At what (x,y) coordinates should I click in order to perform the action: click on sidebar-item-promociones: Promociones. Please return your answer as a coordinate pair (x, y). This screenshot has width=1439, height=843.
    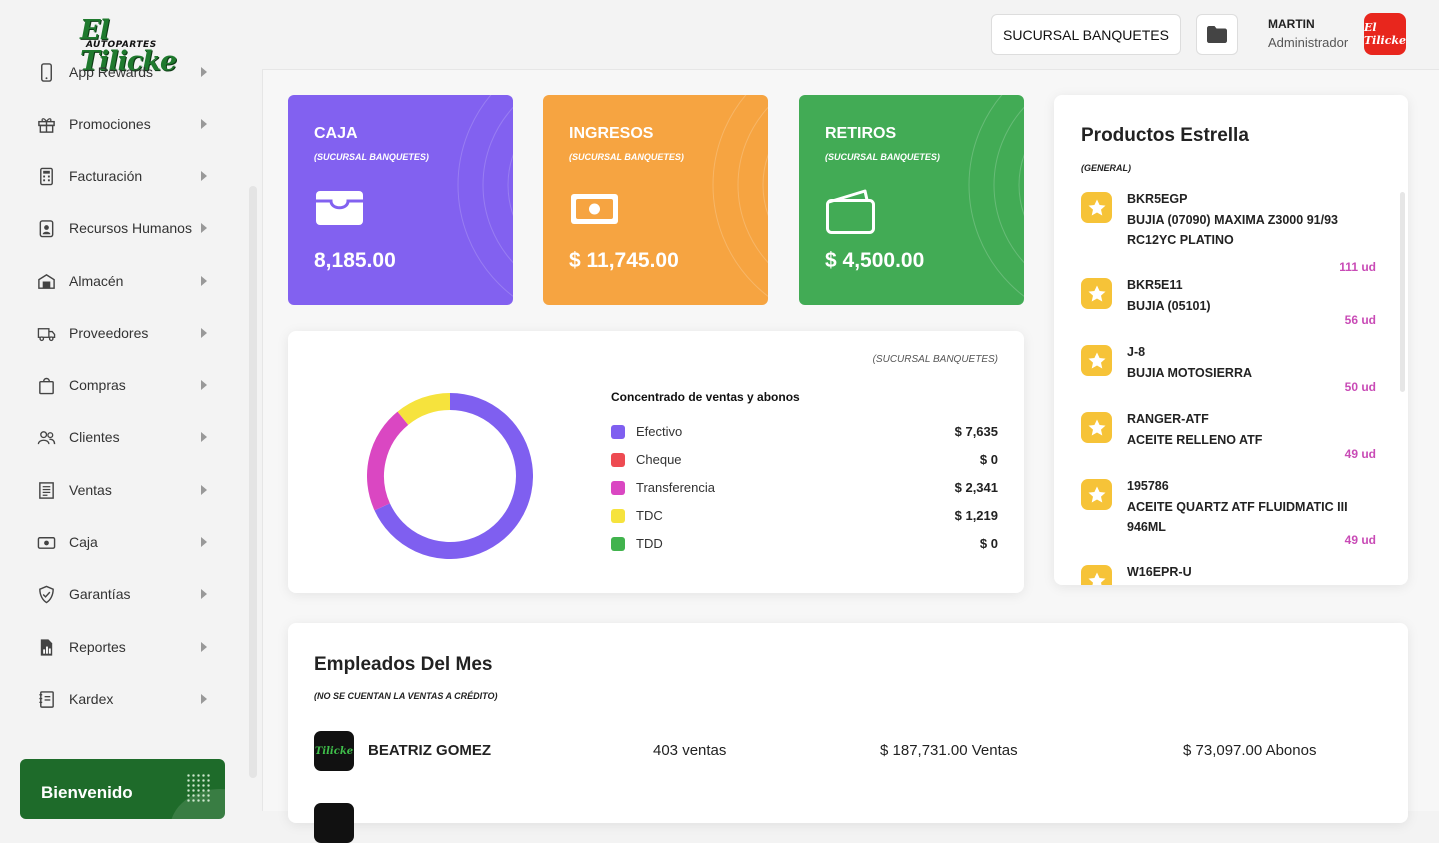
    Looking at the image, I should click on (123, 124).